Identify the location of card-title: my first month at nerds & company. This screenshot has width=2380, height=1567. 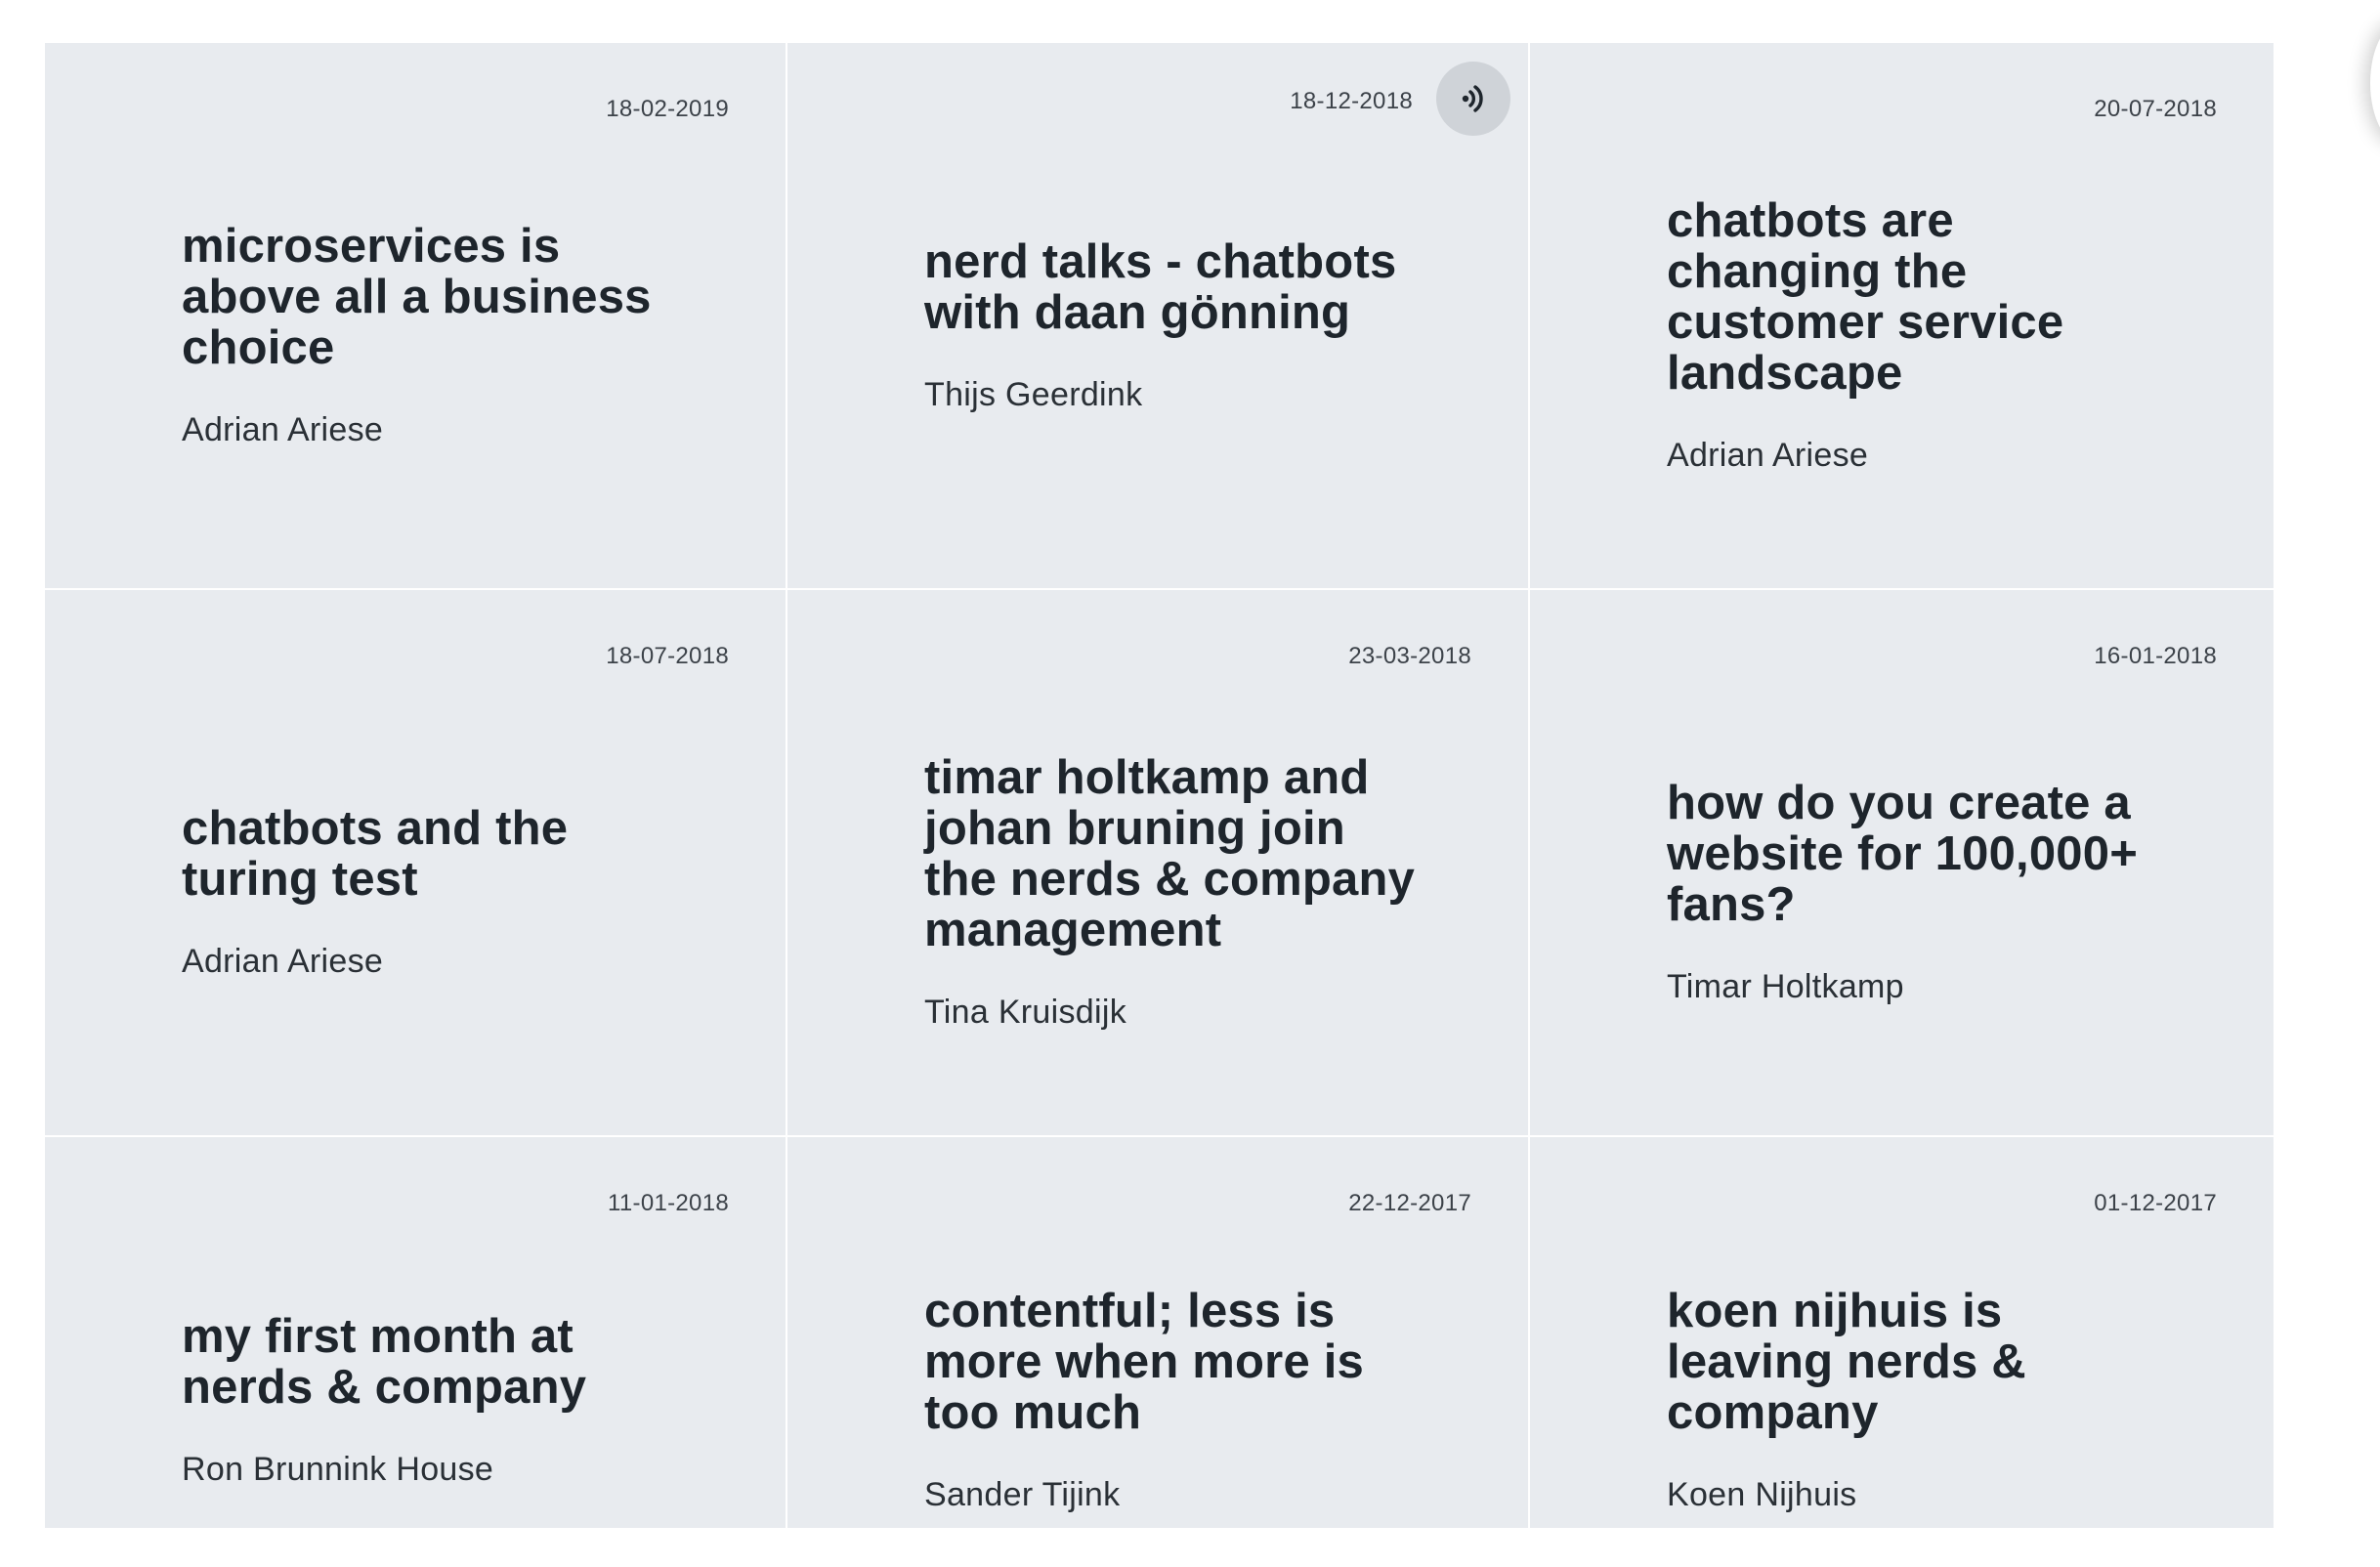
(435, 1362).